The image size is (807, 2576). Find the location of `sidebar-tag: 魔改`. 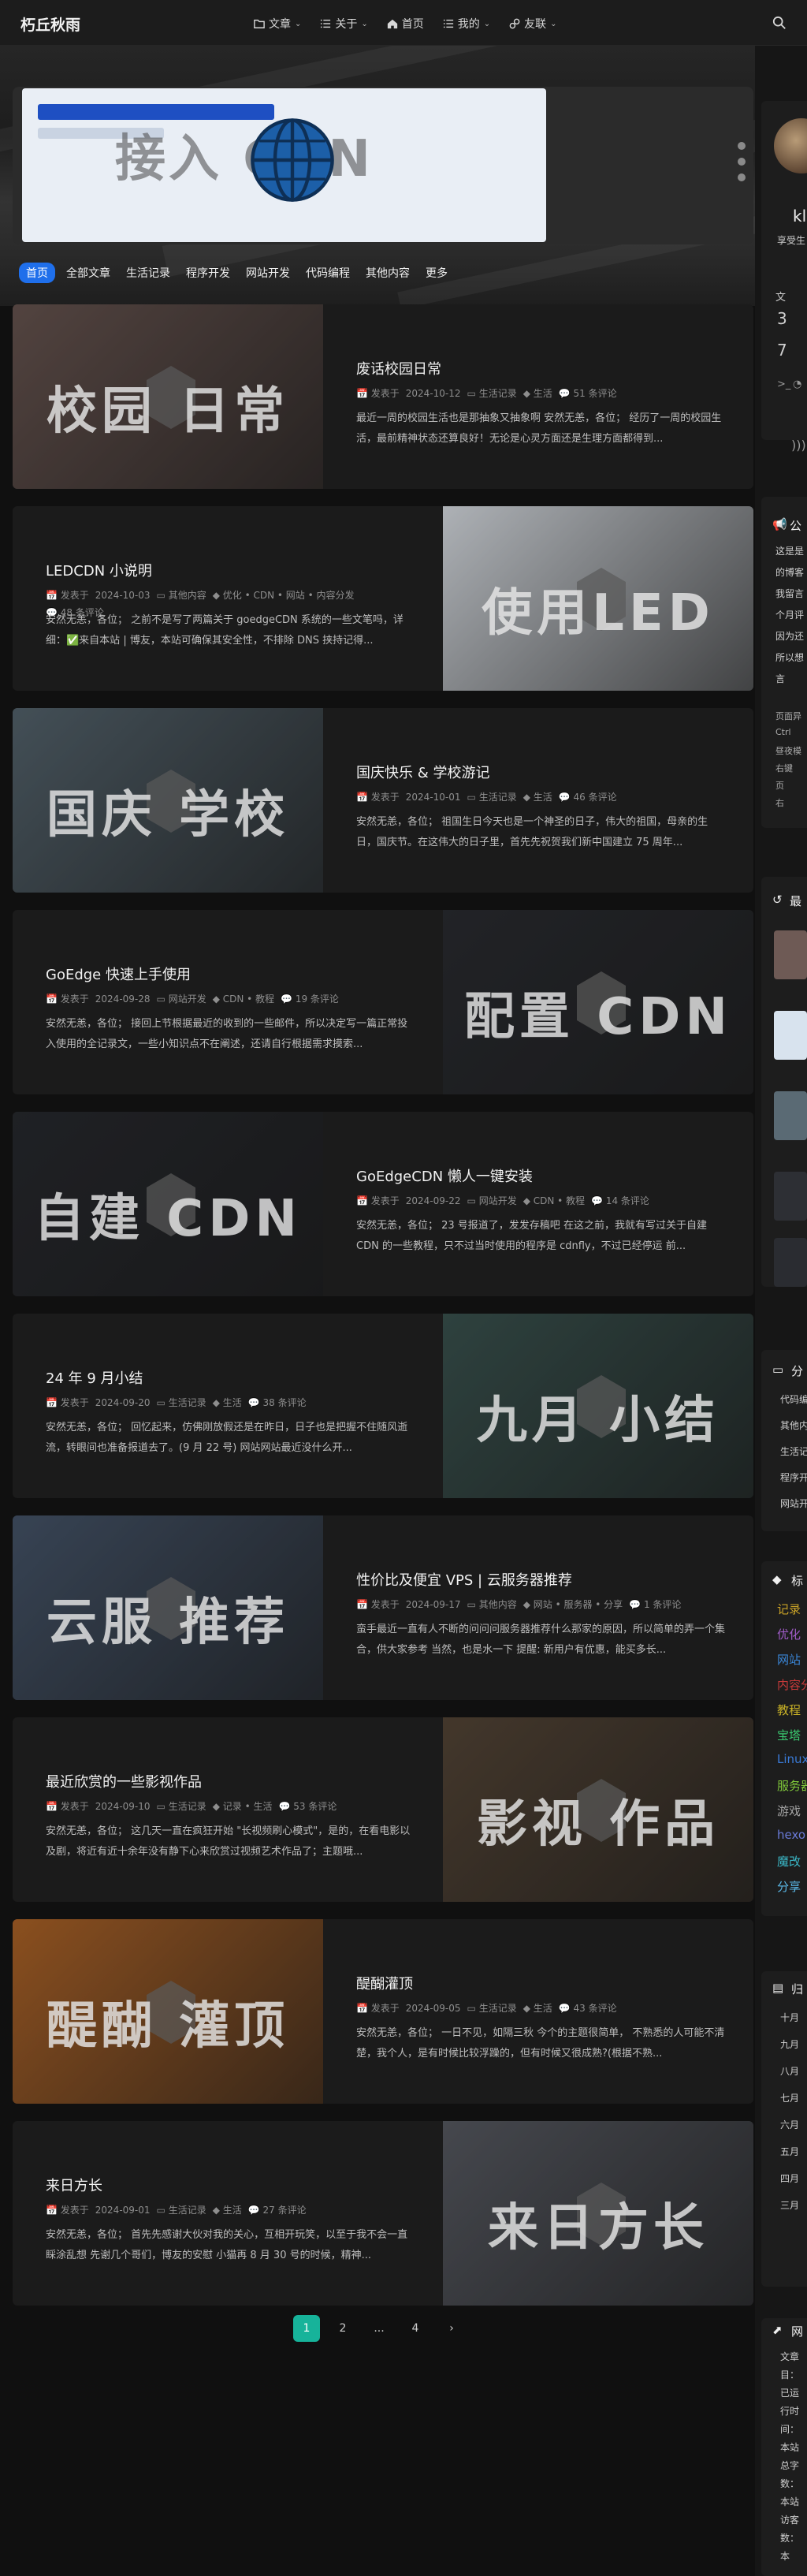

sidebar-tag: 魔改 is located at coordinates (789, 1862).